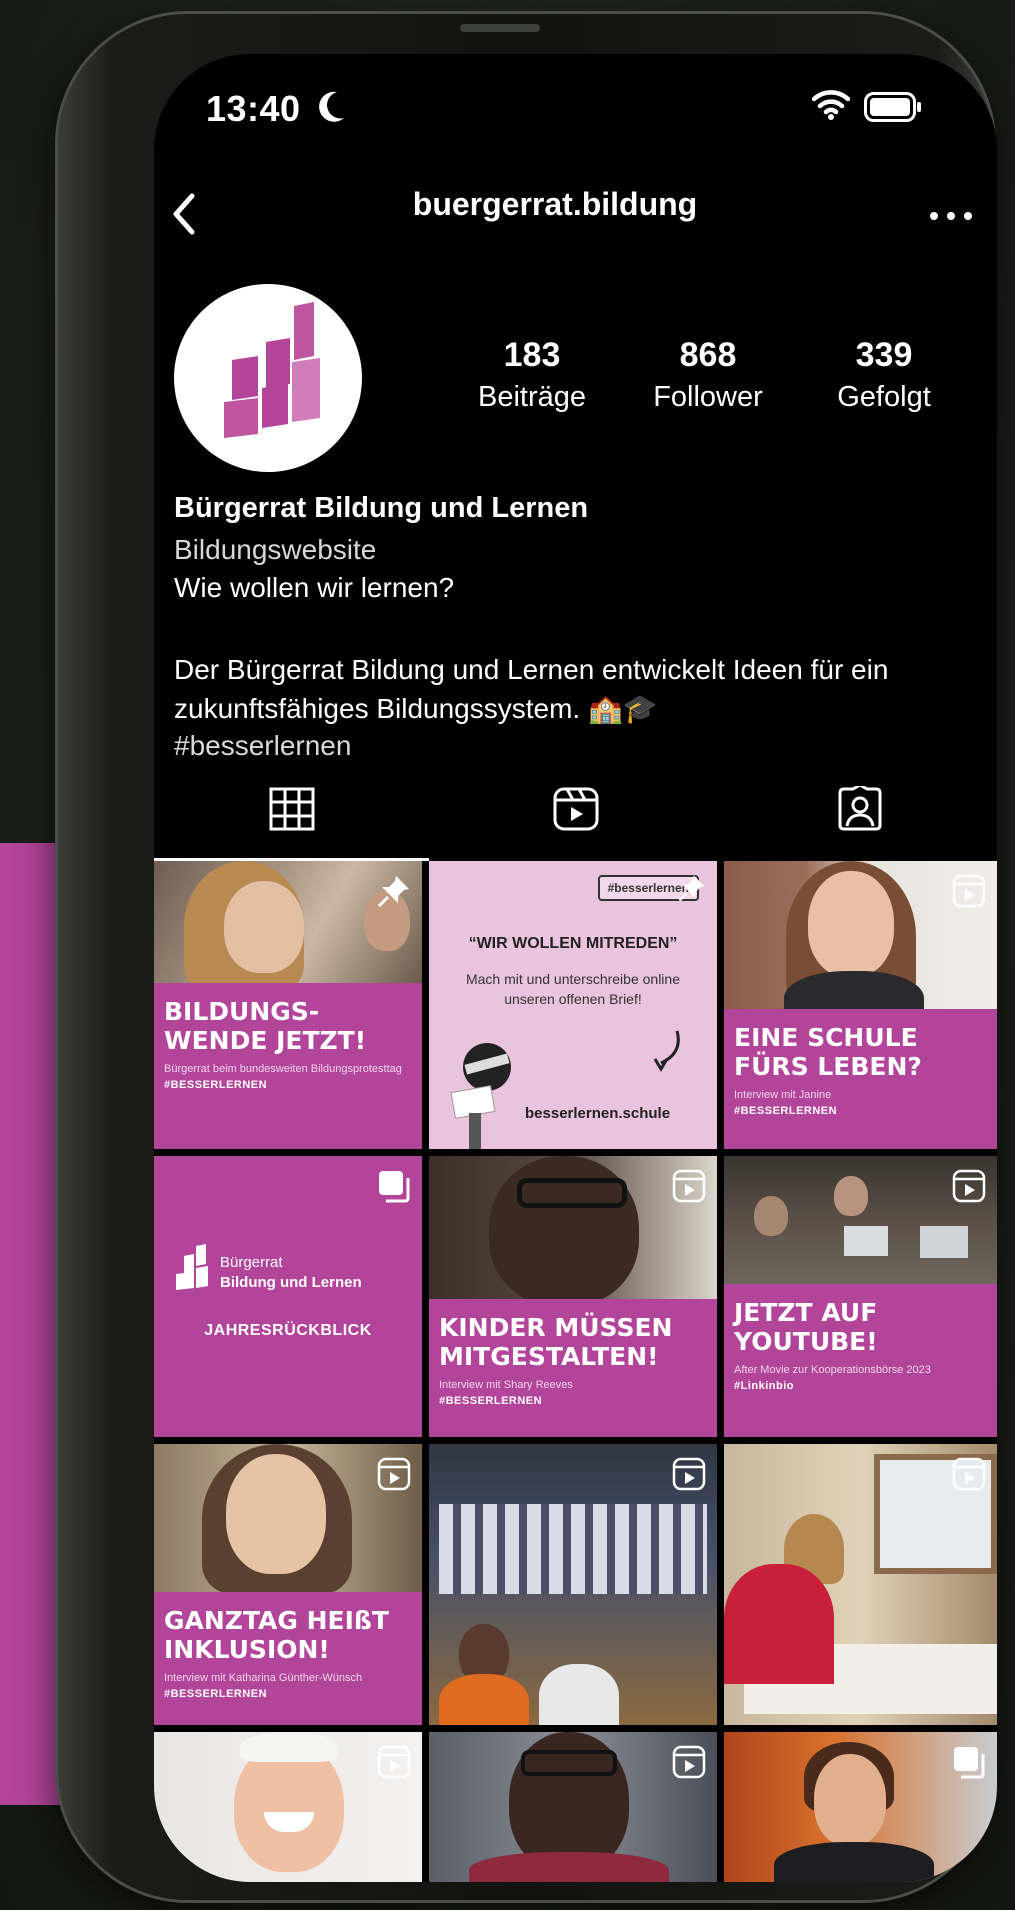  Describe the element at coordinates (30, 1324) in the screenshot. I see `background-stripe` at that location.